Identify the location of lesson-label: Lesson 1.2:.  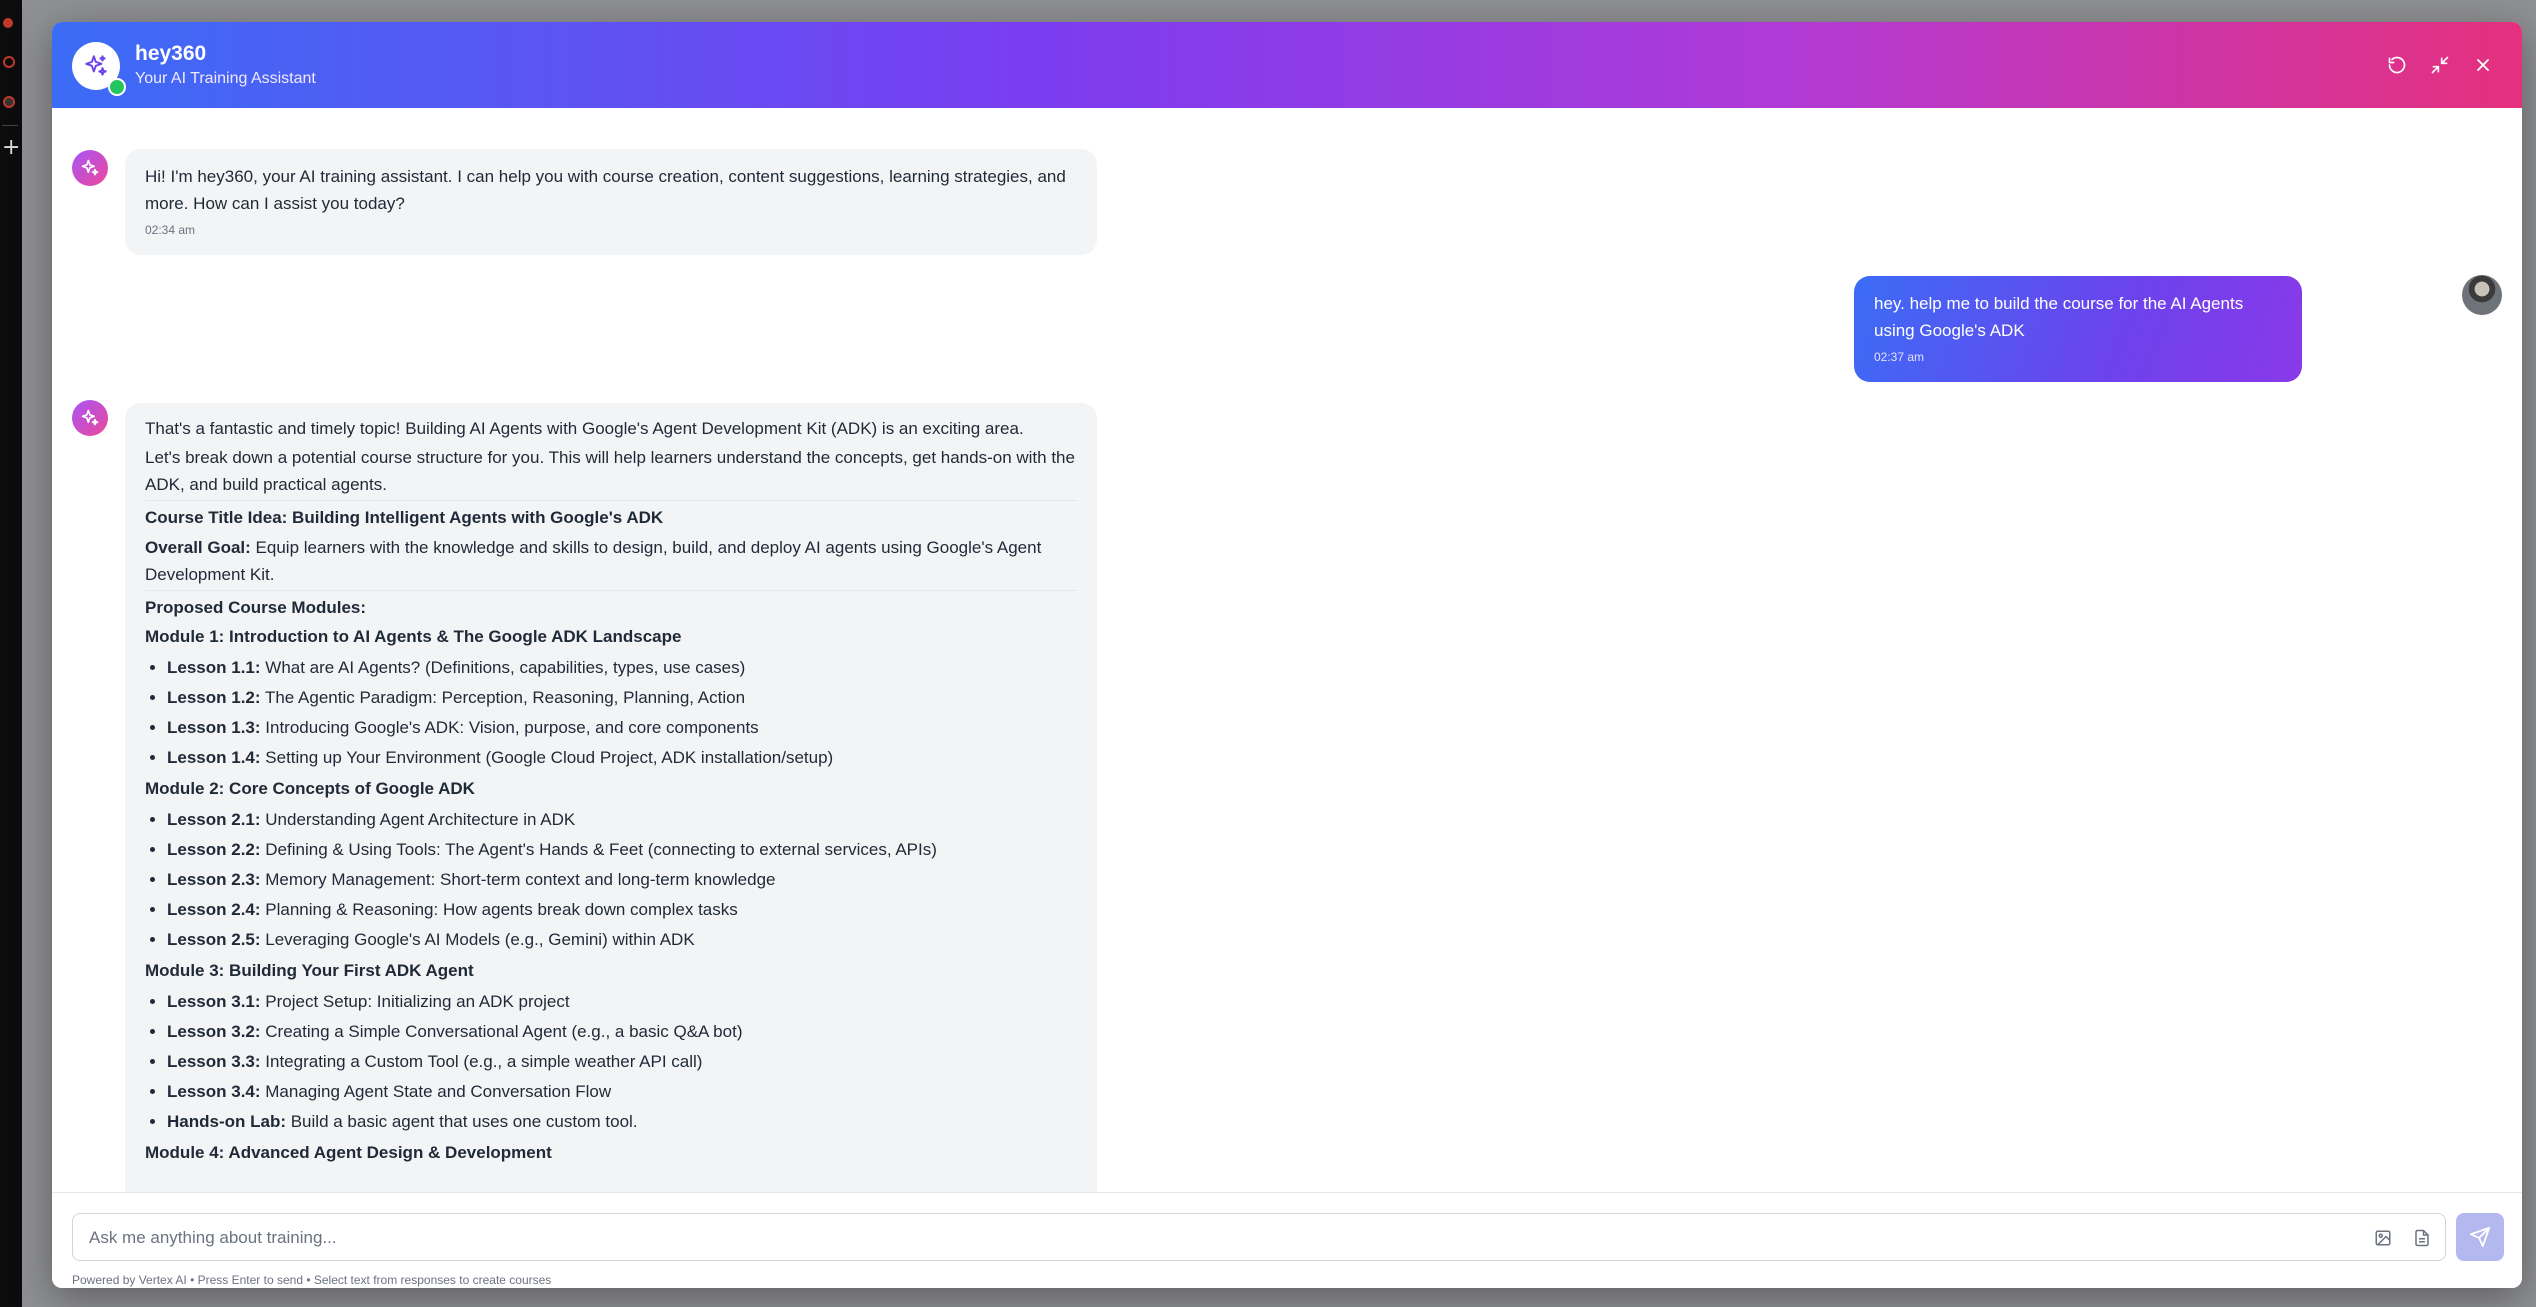
(214, 697).